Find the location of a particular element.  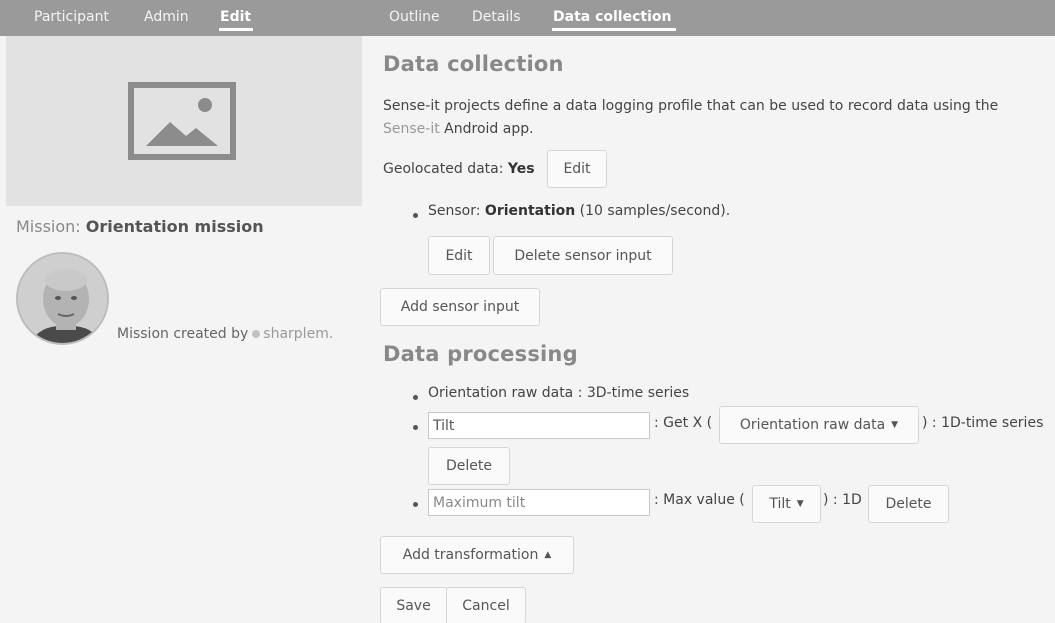

sensor-row: Sensor: Orientation (10 samples/second). is located at coordinates (579, 211).